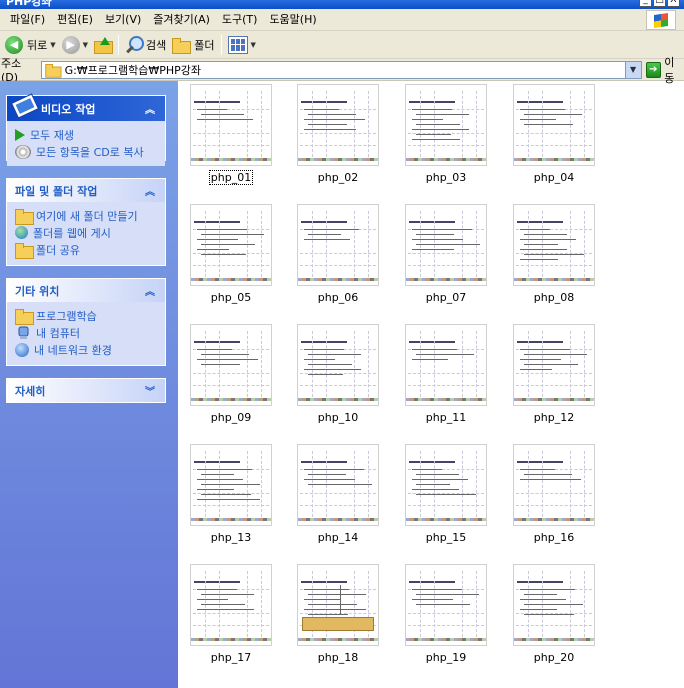 This screenshot has width=684, height=688. Describe the element at coordinates (75, 20) in the screenshot. I see `menu-edit: 편집(E)` at that location.